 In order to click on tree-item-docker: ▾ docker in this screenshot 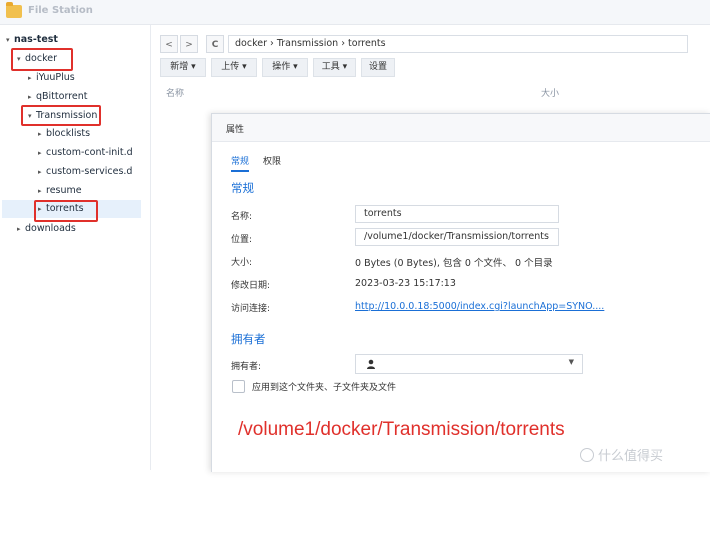, I will do `click(37, 59)`.